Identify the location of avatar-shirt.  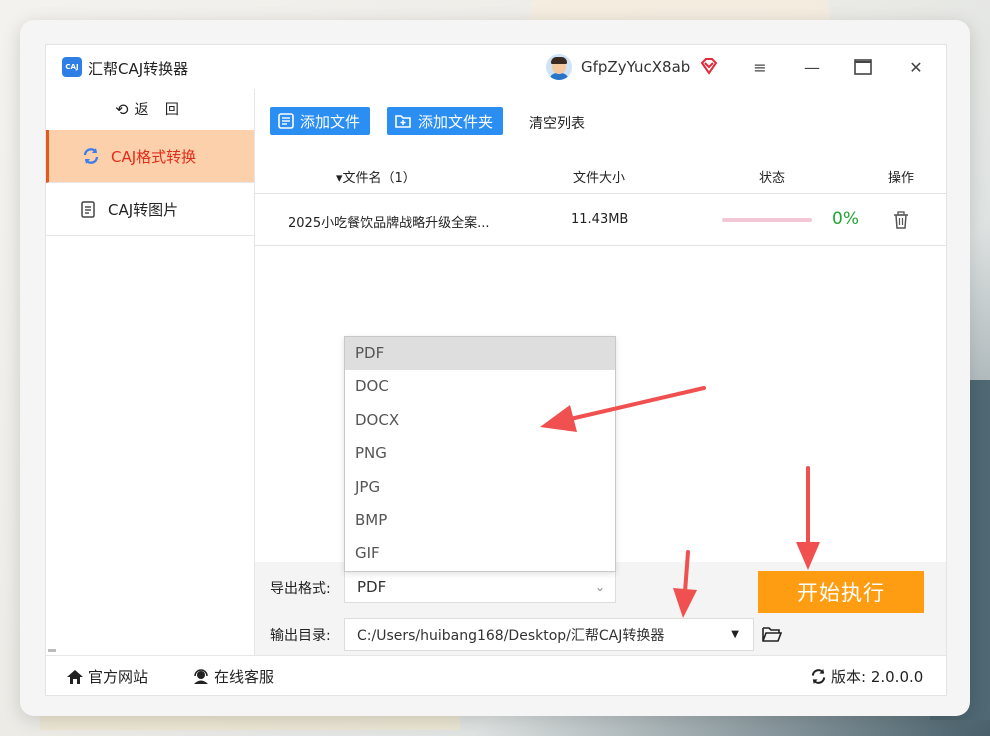
(559, 76).